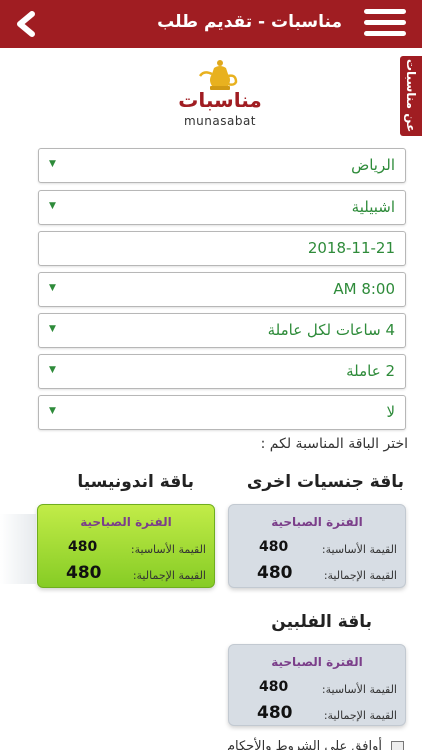 This screenshot has height=750, width=422. I want to click on about-side-tab: عن مناسبات, so click(411, 96).